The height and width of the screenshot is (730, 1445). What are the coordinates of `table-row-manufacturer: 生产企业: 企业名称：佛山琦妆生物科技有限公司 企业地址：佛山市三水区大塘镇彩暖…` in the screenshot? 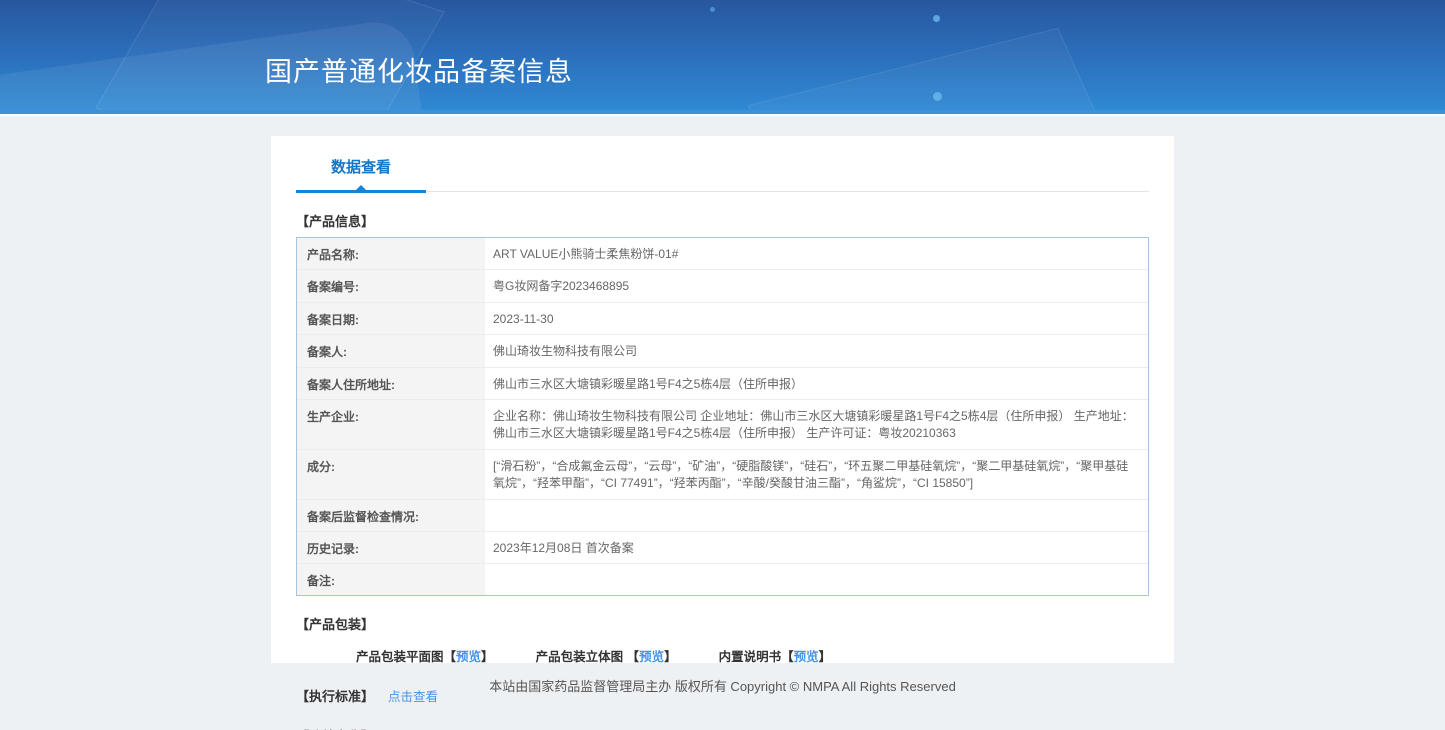 It's located at (722, 424).